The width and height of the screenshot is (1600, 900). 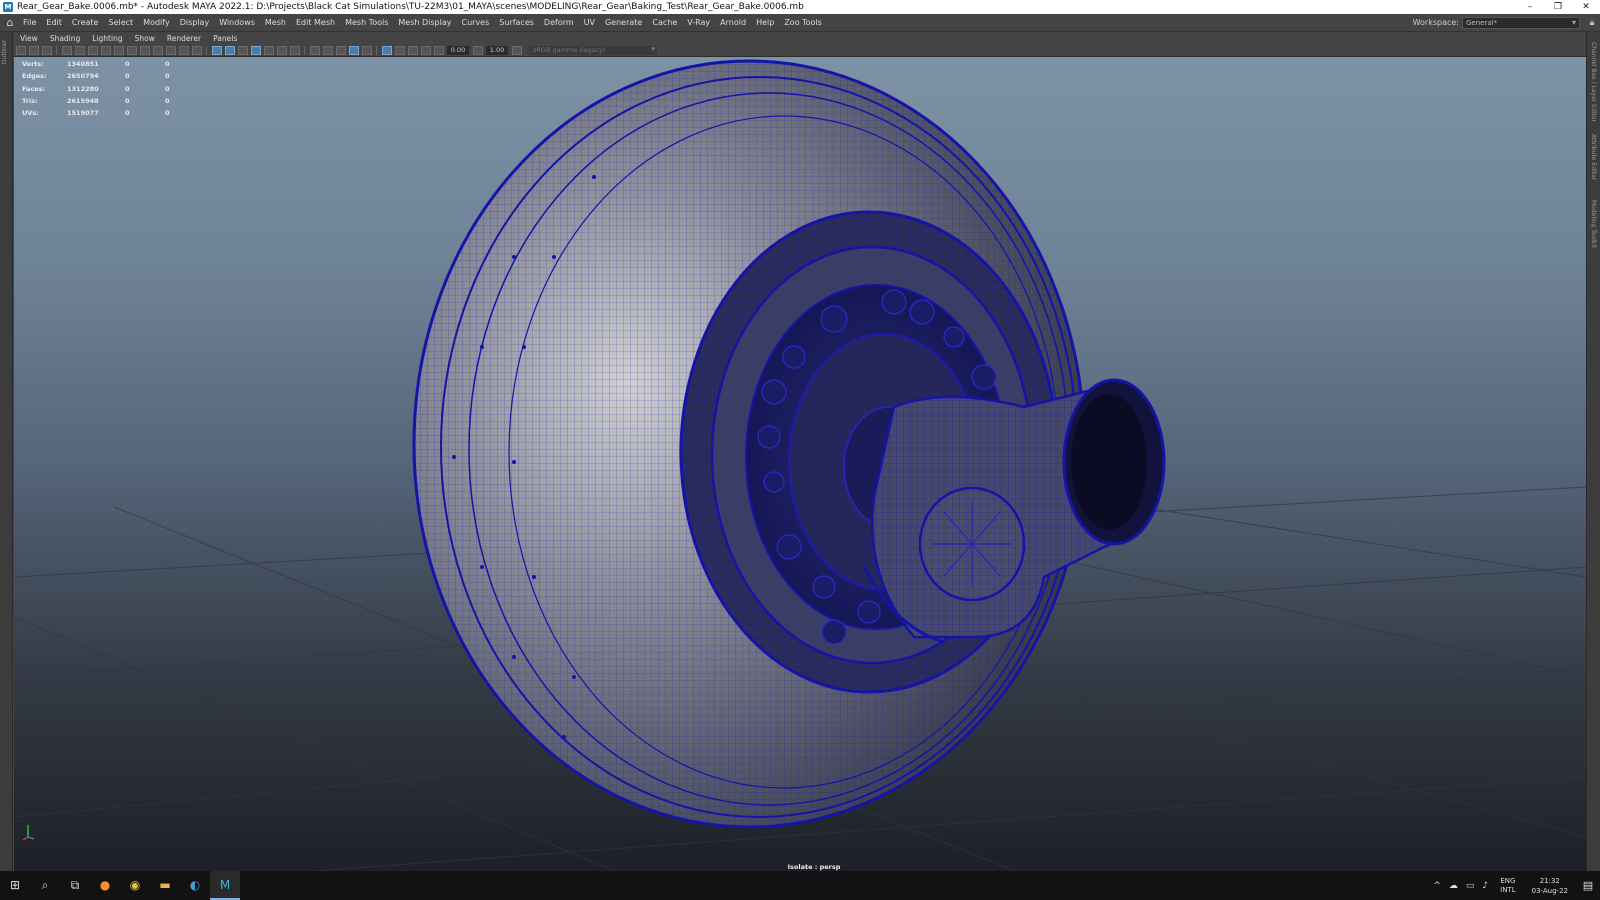 I want to click on panel-menu-lighting: Lighting, so click(x=107, y=38).